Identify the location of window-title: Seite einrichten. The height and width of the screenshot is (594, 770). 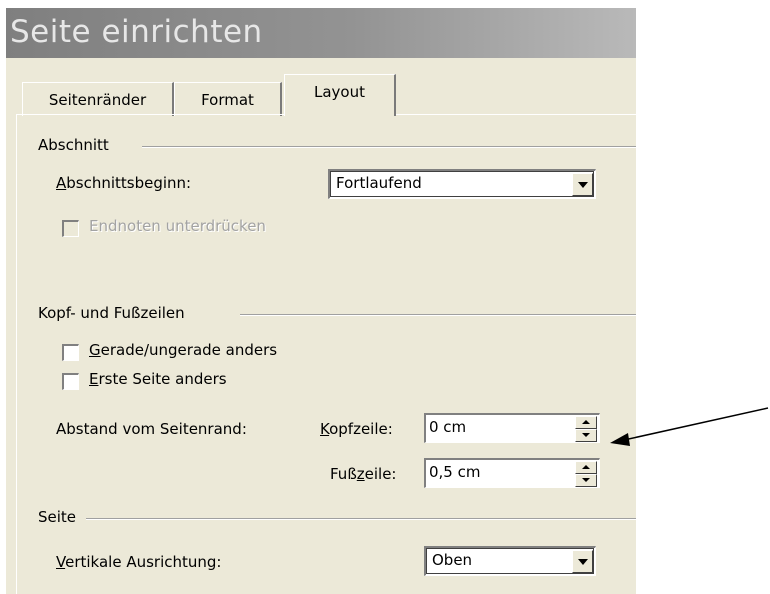
(136, 32).